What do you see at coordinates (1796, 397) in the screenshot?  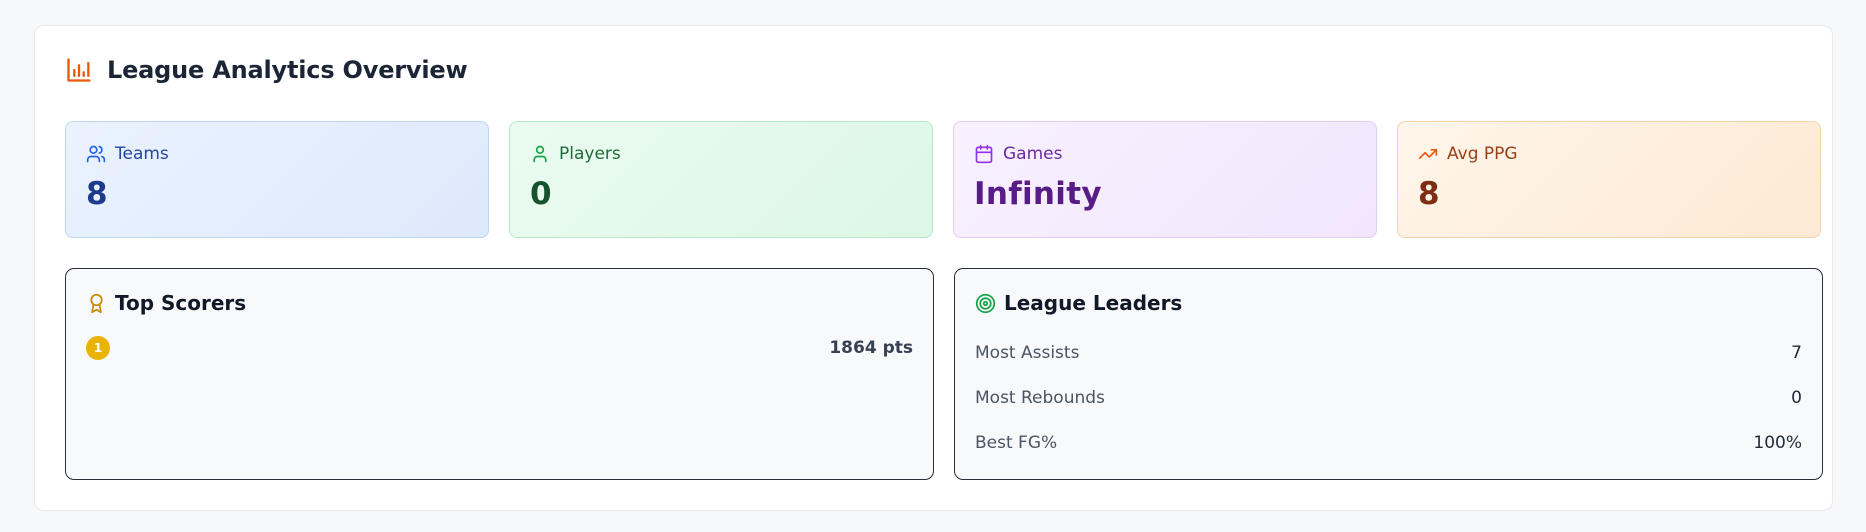 I see `leader-value: 0` at bounding box center [1796, 397].